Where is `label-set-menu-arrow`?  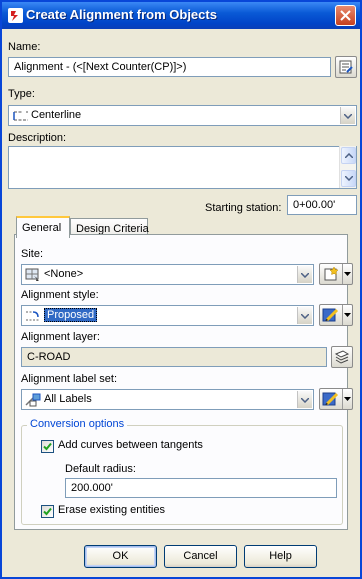 label-set-menu-arrow is located at coordinates (347, 399).